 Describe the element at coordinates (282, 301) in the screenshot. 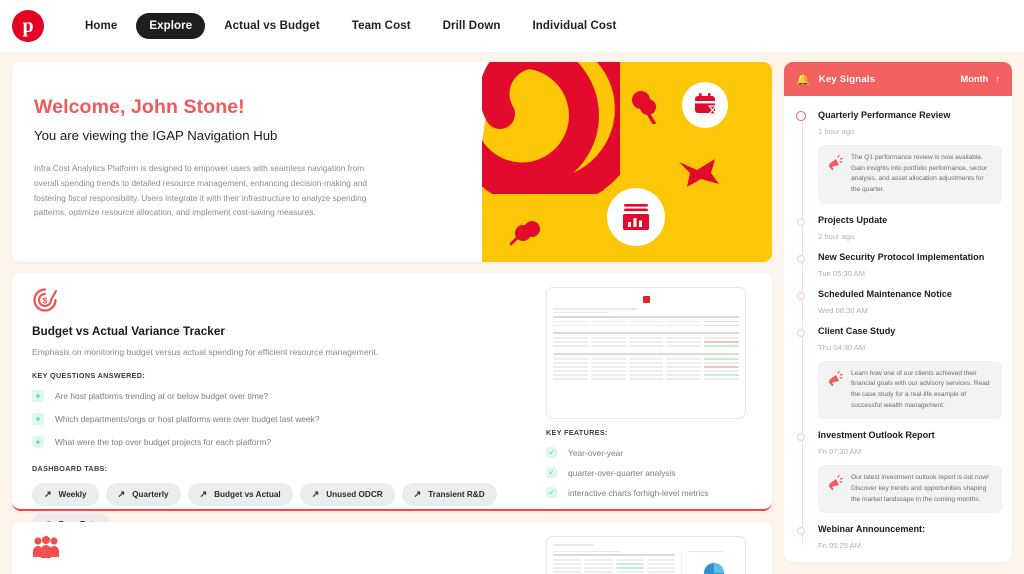

I see `target-dollar-icon: $` at that location.